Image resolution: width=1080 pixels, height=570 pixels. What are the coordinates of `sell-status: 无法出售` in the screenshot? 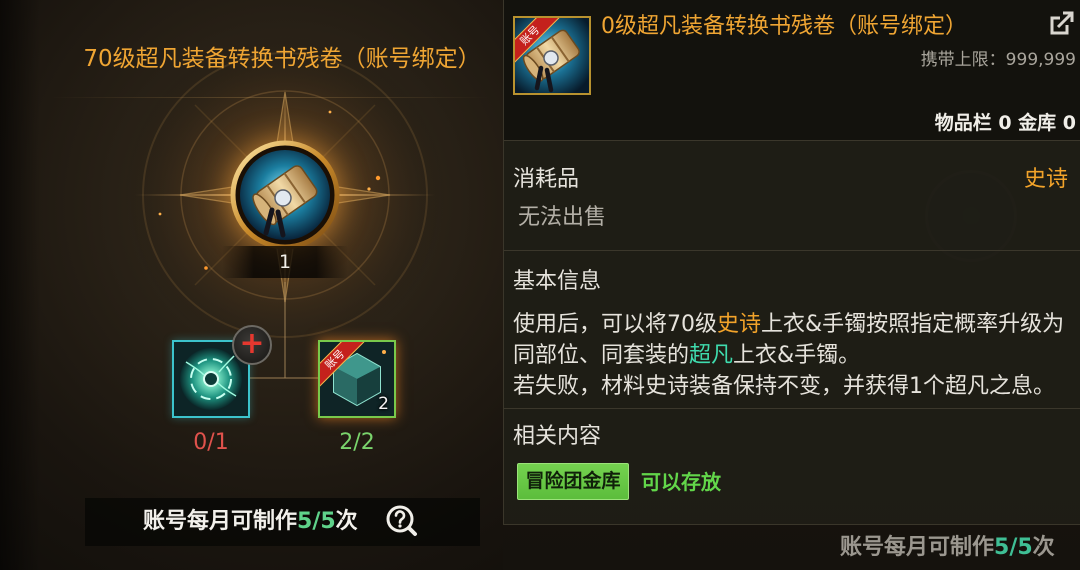 It's located at (562, 217).